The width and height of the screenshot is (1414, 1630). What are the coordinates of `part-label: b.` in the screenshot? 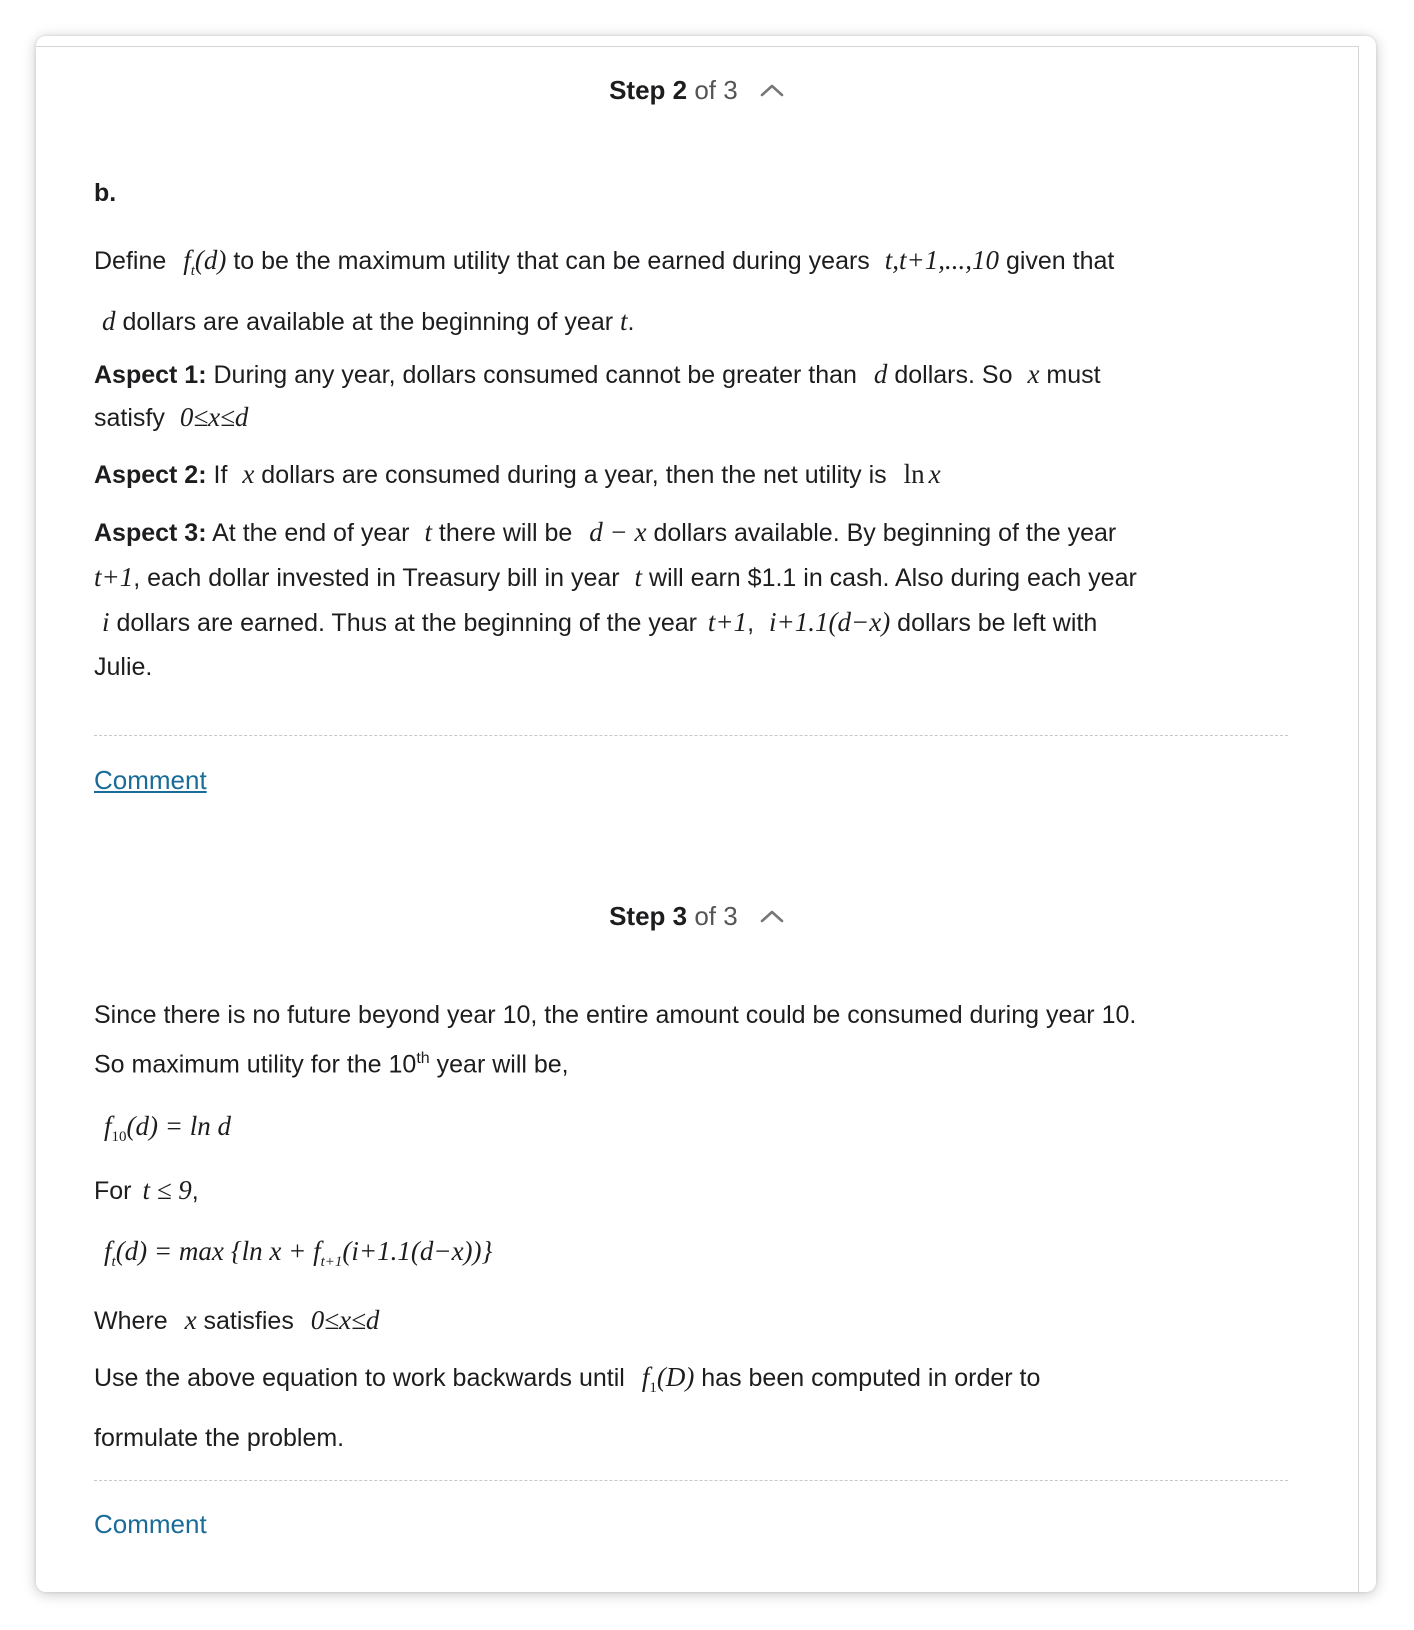 It's located at (105, 193).